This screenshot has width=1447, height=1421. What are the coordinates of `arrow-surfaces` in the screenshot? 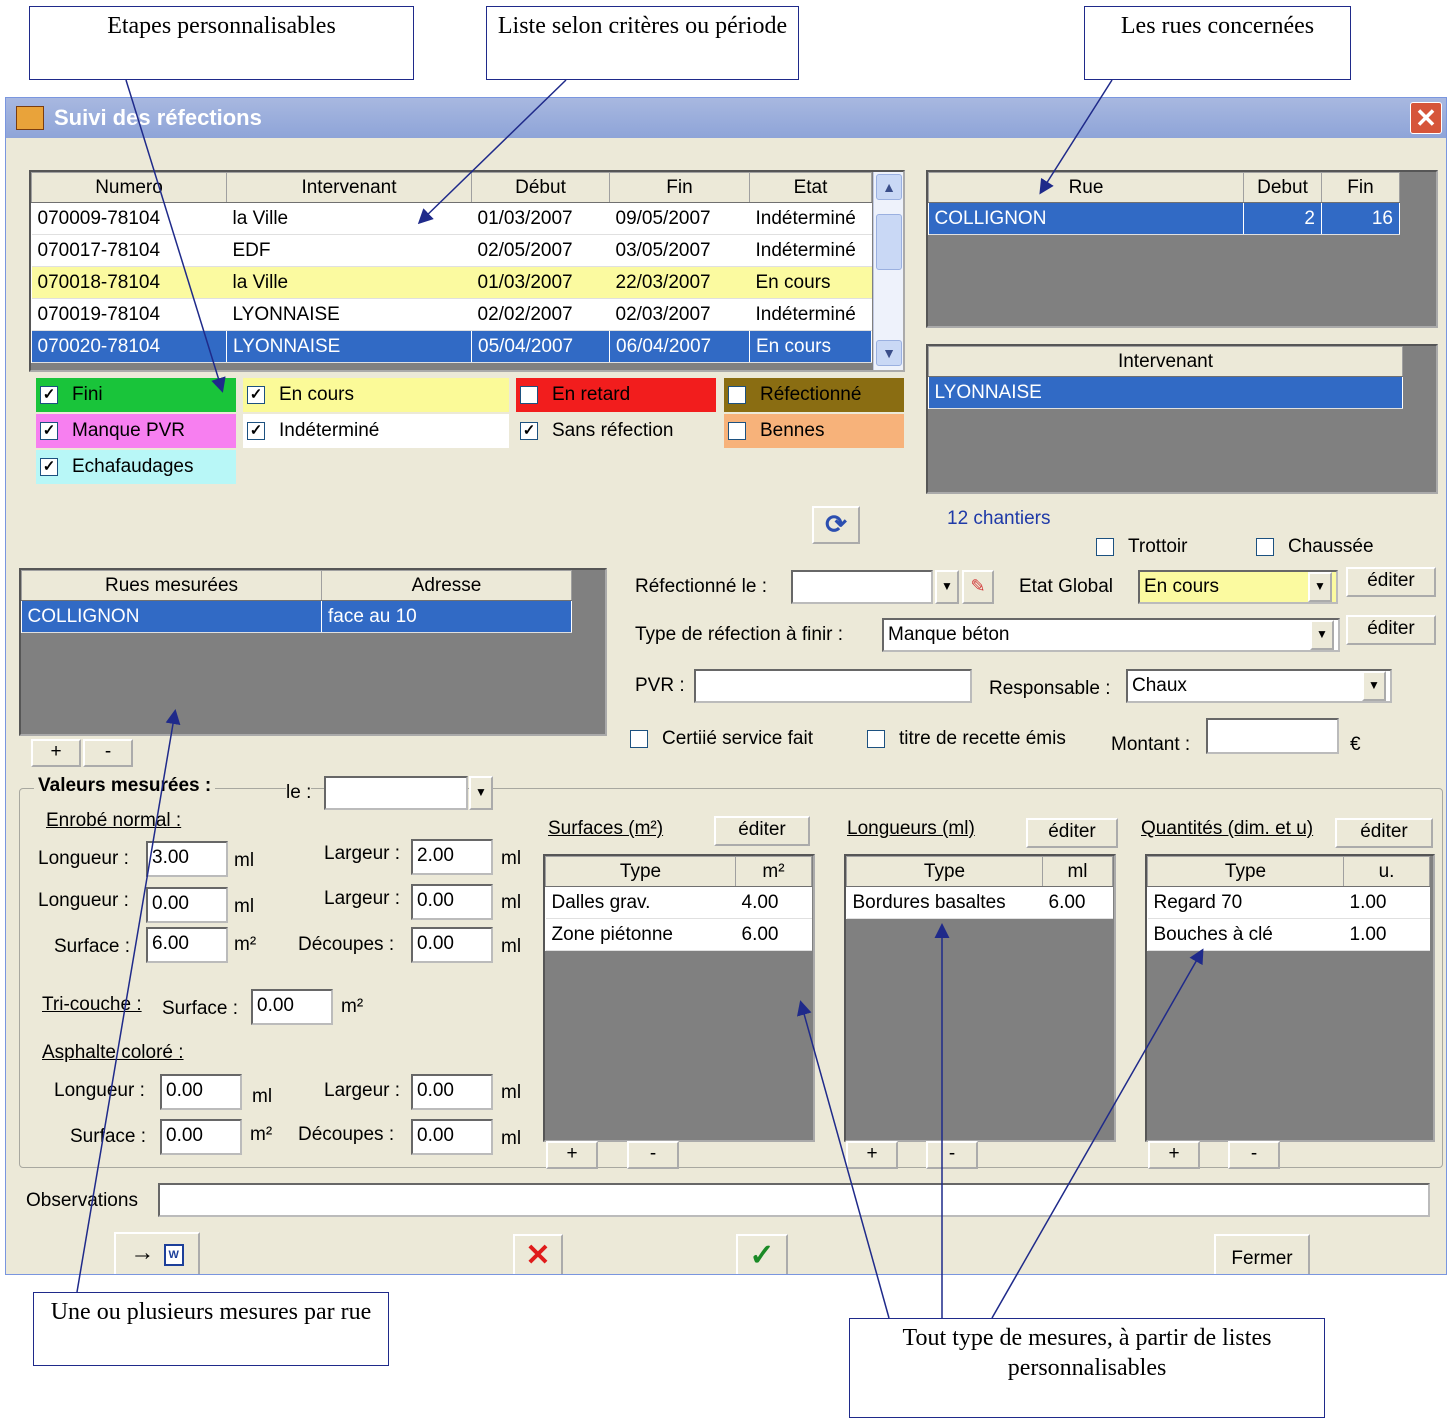 It's located at (843, 1159).